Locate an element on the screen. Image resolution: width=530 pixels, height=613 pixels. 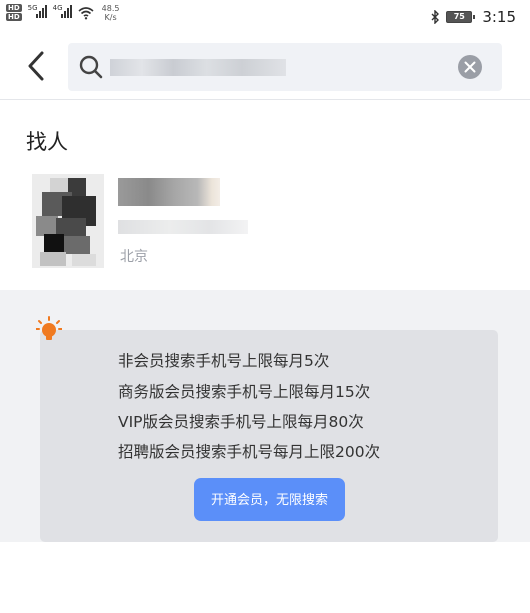
wifi-icon is located at coordinates (86, 13).